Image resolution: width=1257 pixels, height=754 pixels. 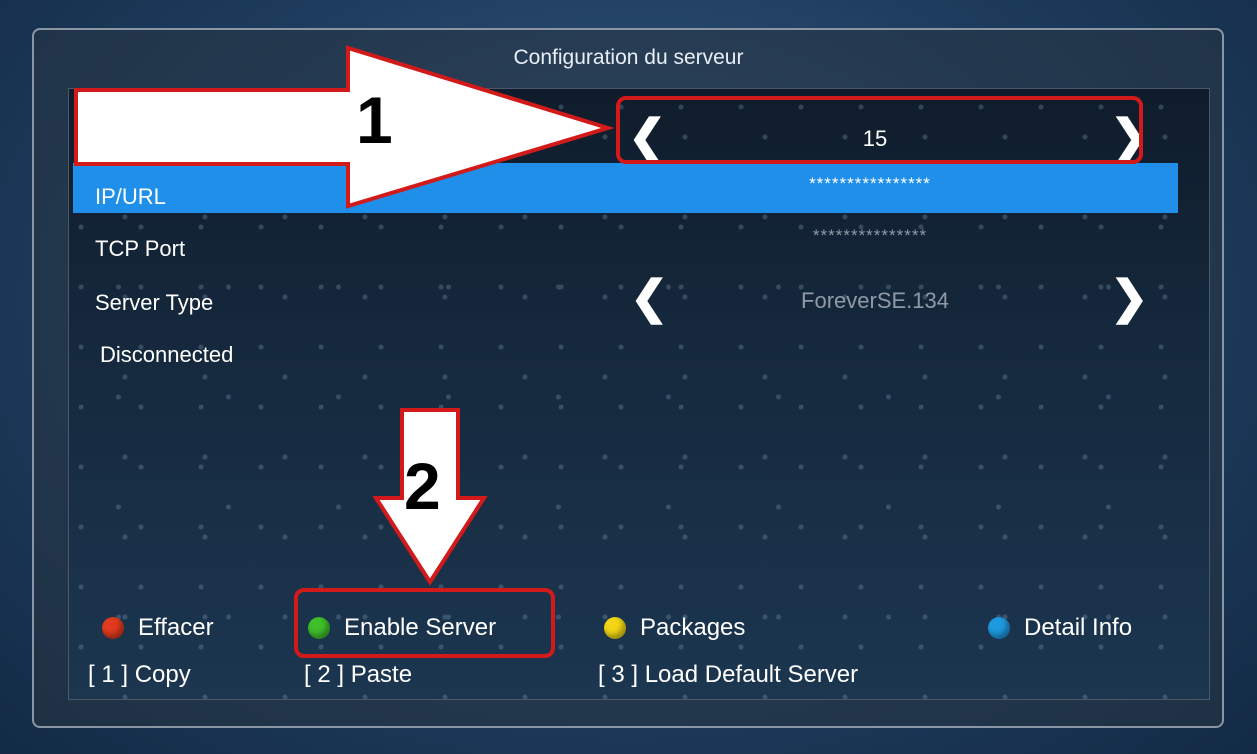 I want to click on annotation-number-1: 1, so click(x=374, y=120).